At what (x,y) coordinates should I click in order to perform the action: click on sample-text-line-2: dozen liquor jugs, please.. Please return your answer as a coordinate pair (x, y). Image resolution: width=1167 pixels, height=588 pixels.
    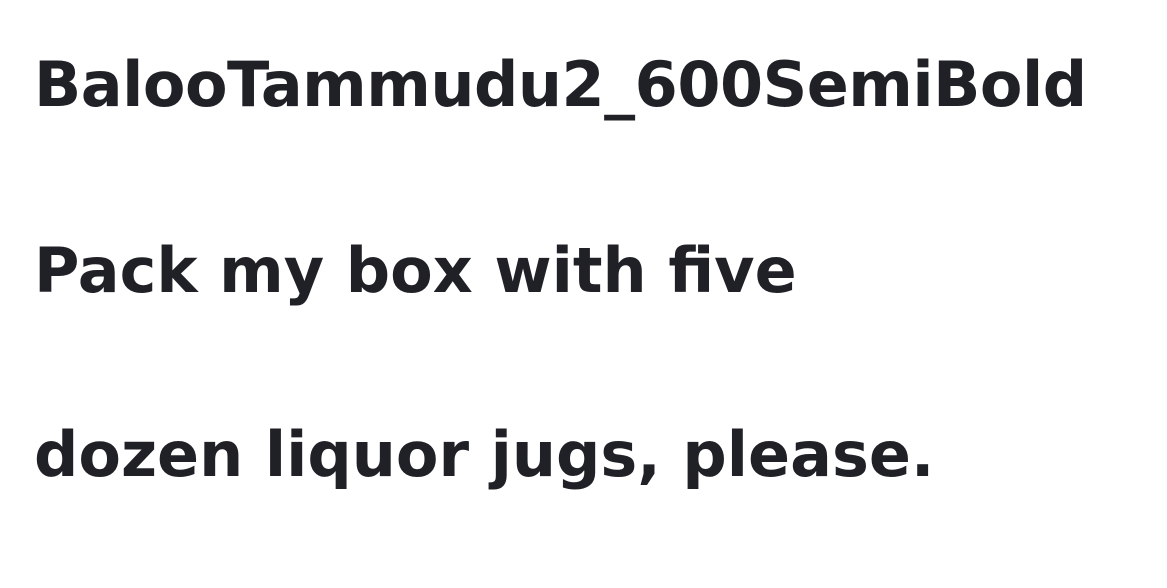
    Looking at the image, I should click on (484, 454).